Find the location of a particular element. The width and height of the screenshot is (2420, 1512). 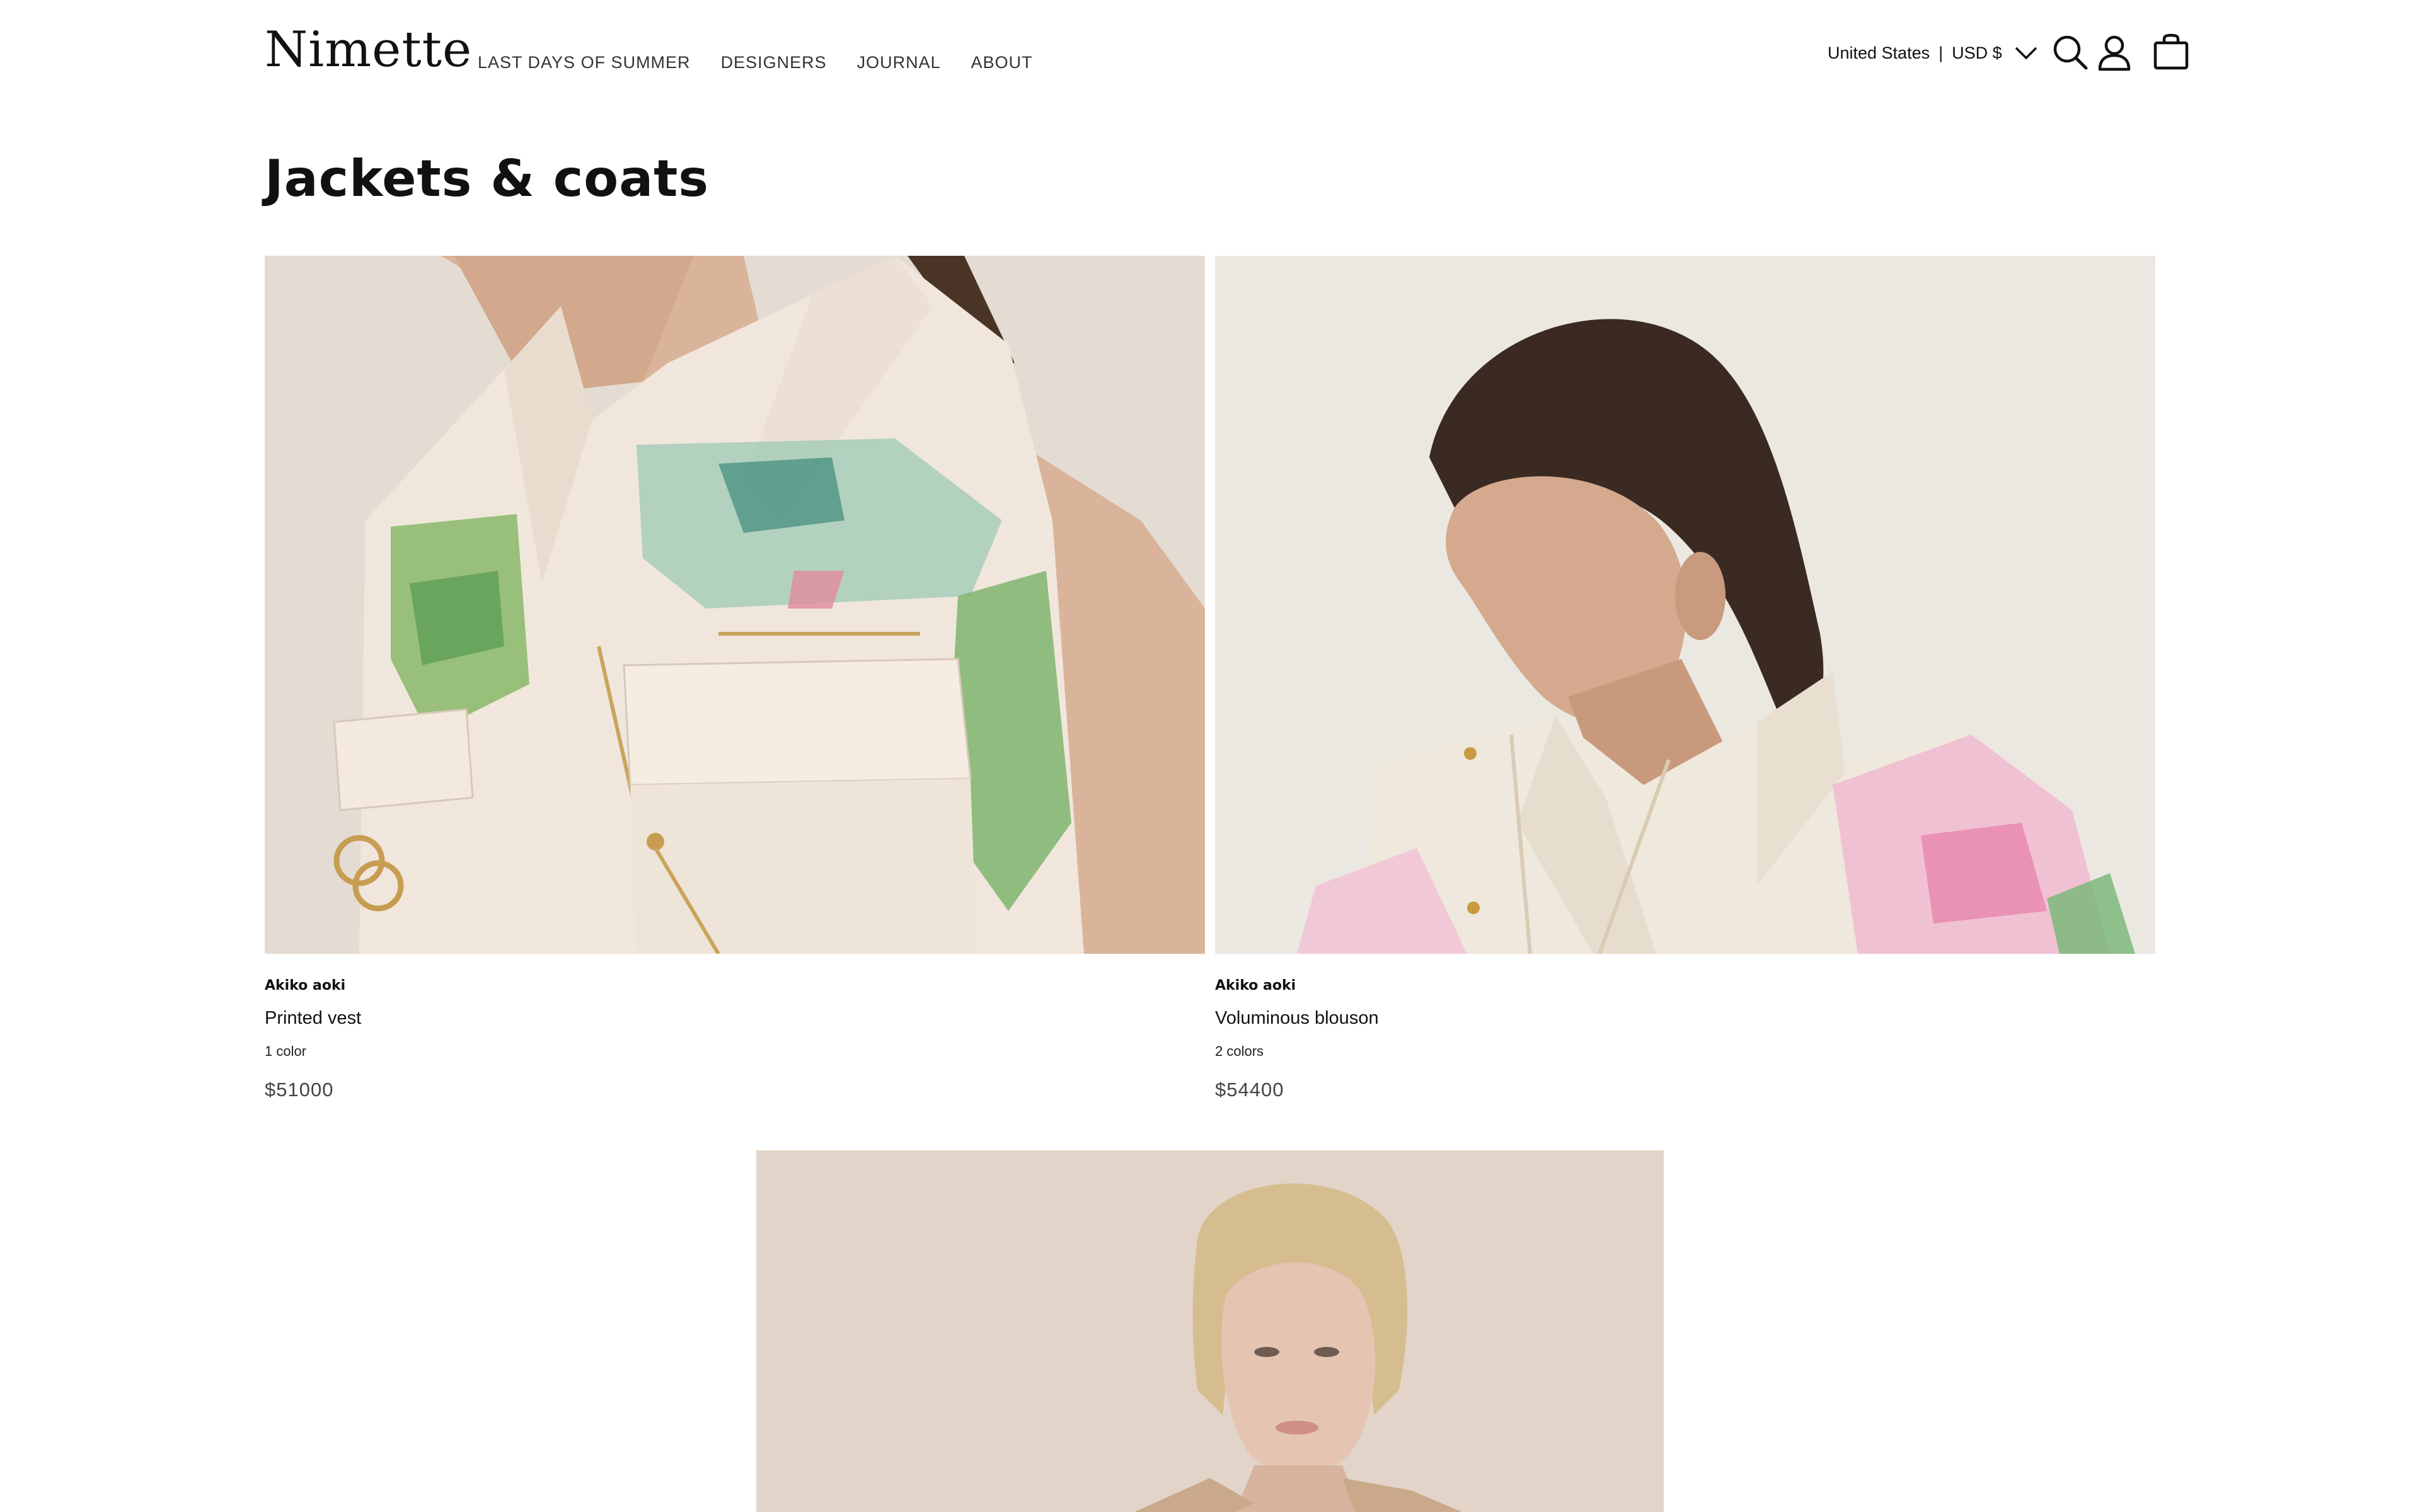

product-name: Printed vest is located at coordinates (313, 1018).